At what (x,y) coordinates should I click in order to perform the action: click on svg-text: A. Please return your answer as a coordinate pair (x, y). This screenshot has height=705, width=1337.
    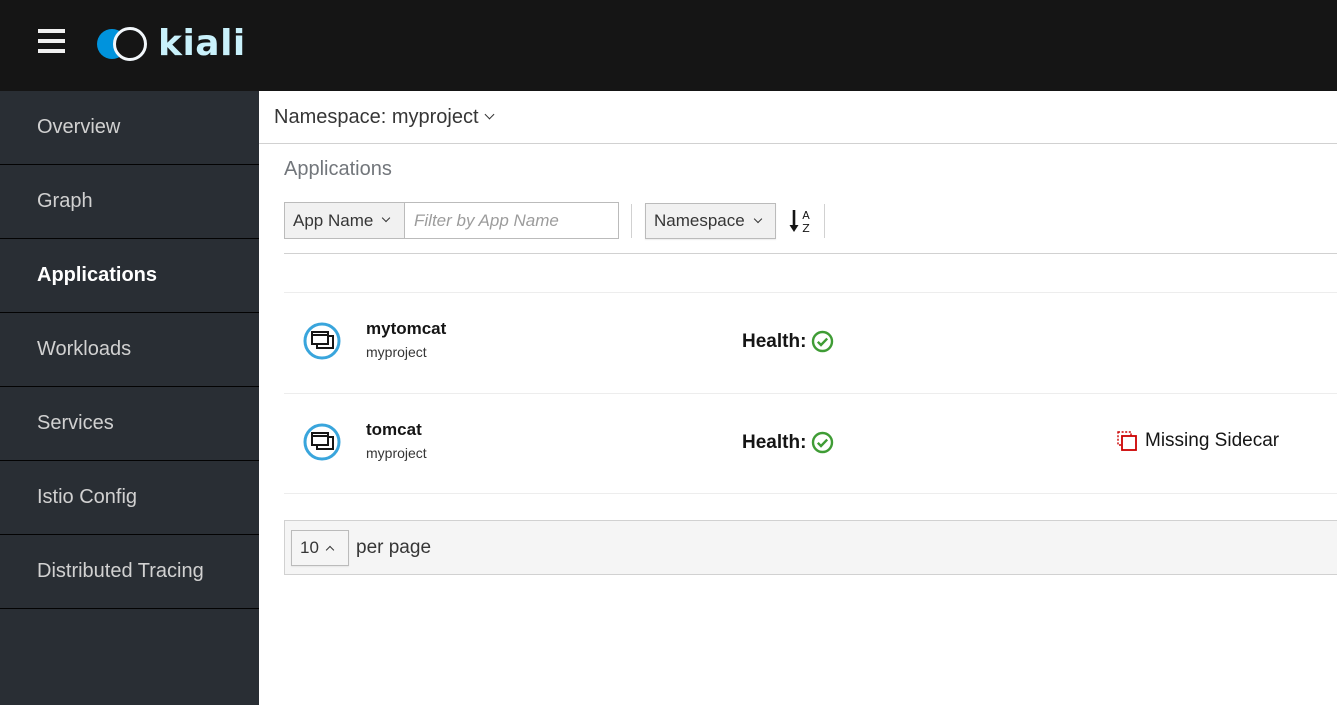
    Looking at the image, I should click on (806, 215).